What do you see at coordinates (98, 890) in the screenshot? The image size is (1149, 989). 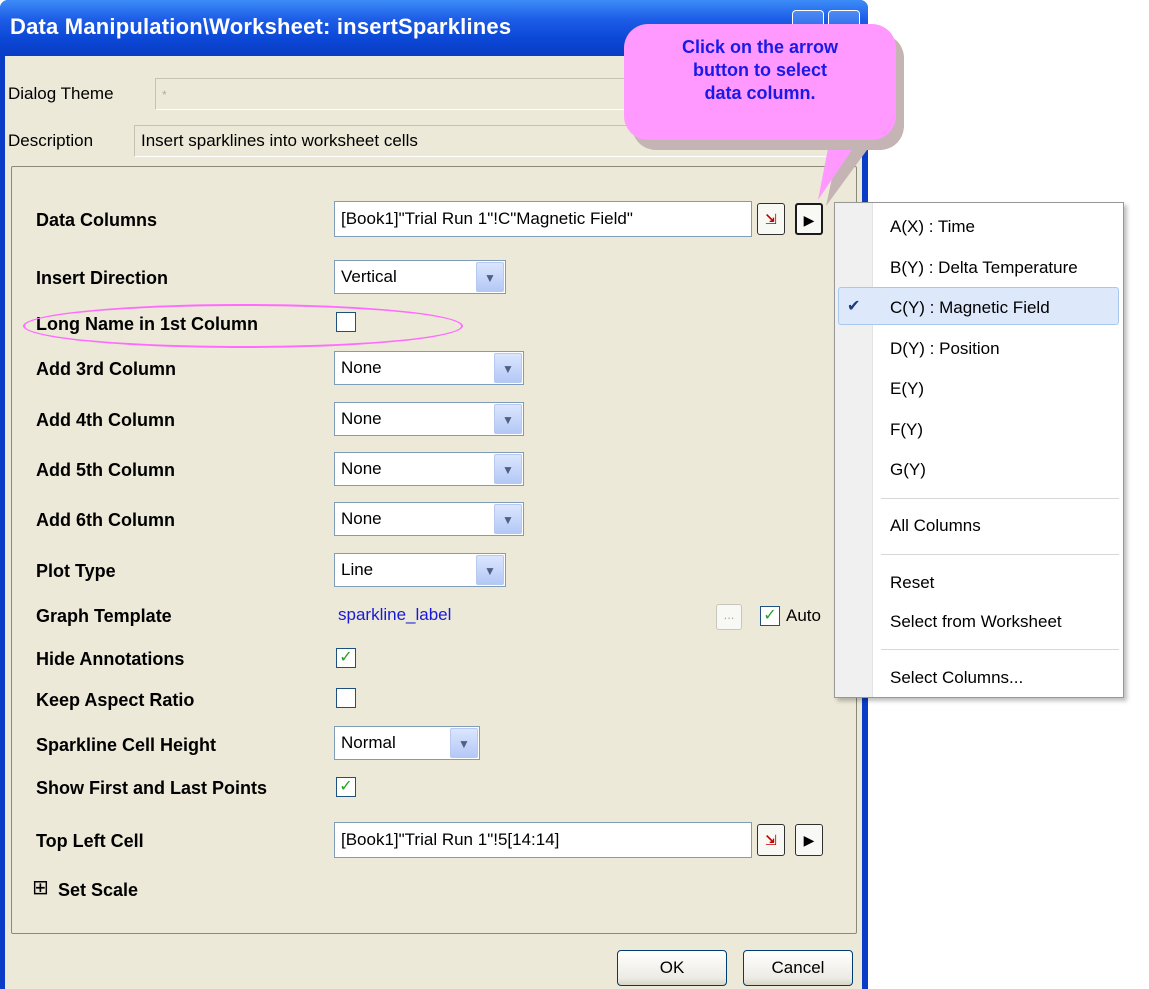 I see `set-scale-label: Set Scale` at bounding box center [98, 890].